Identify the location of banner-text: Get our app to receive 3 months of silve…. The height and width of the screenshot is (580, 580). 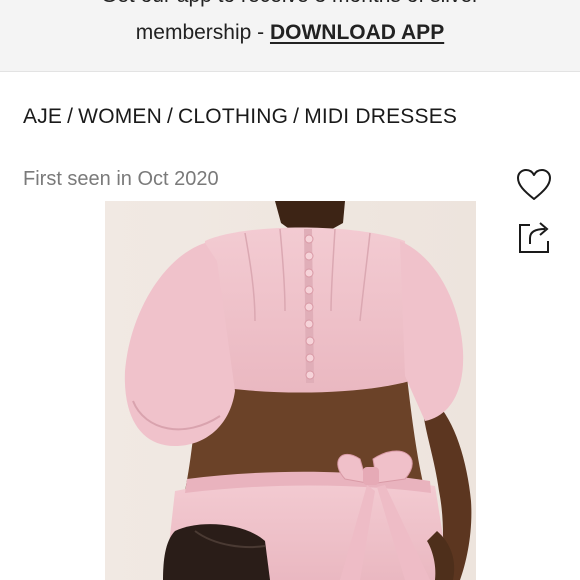
(290, 4).